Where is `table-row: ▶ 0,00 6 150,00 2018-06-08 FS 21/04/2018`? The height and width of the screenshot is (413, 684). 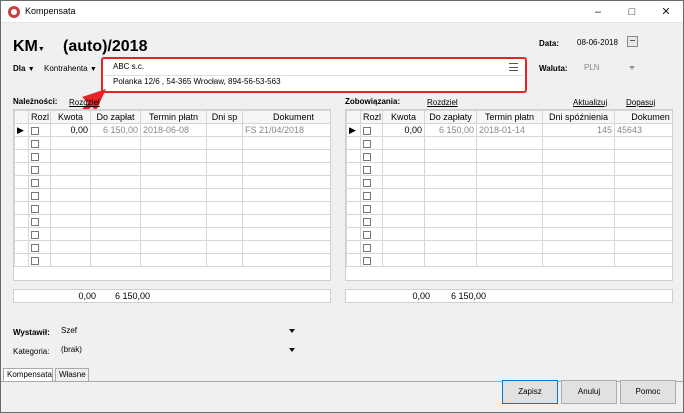
table-row: ▶ 0,00 6 150,00 2018-06-08 FS 21/04/2018 is located at coordinates (172, 130).